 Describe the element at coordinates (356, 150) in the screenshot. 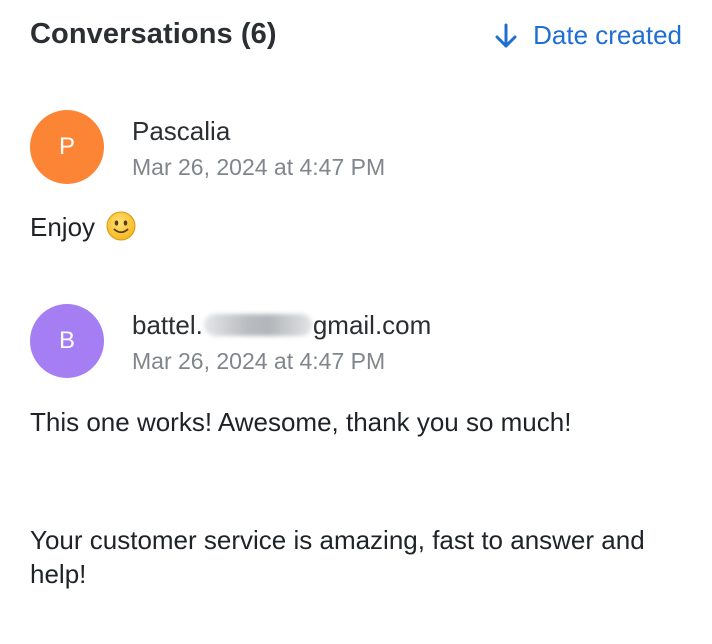

I see `message-header: P Pascalia Mar 26, 2024 at 4:47 PM` at that location.